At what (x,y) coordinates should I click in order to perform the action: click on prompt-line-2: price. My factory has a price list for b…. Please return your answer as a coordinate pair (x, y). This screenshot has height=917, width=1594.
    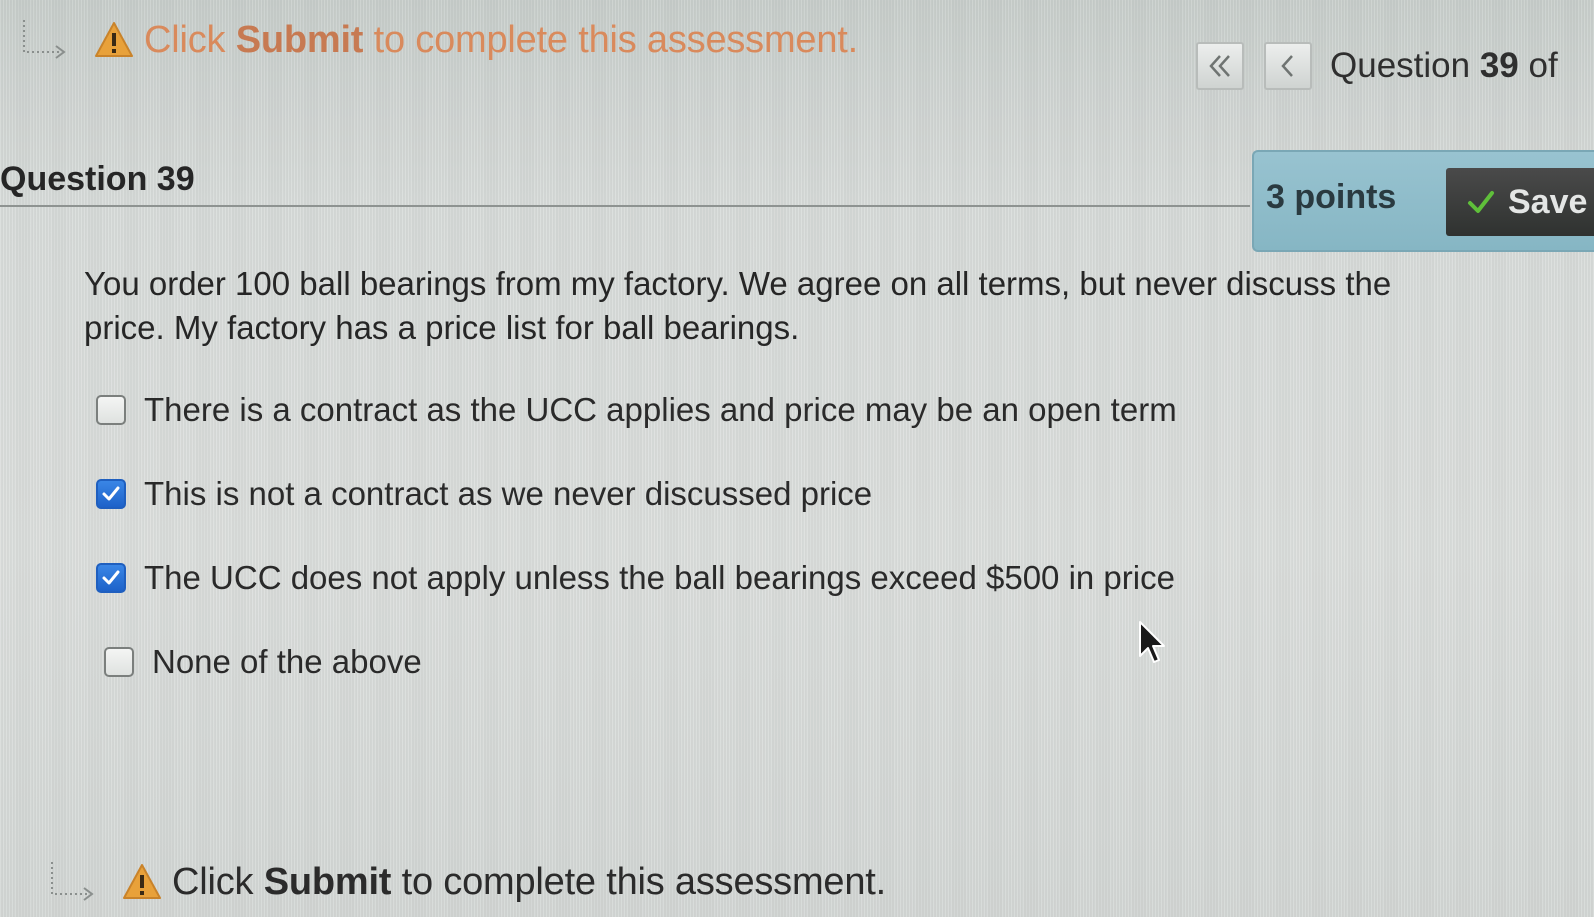
    Looking at the image, I should click on (442, 327).